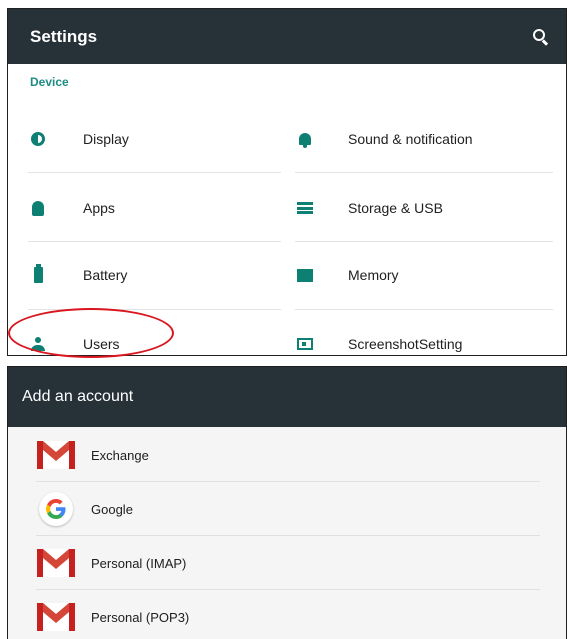 The image size is (569, 639). I want to click on settings-item-apps: Apps, so click(154, 208).